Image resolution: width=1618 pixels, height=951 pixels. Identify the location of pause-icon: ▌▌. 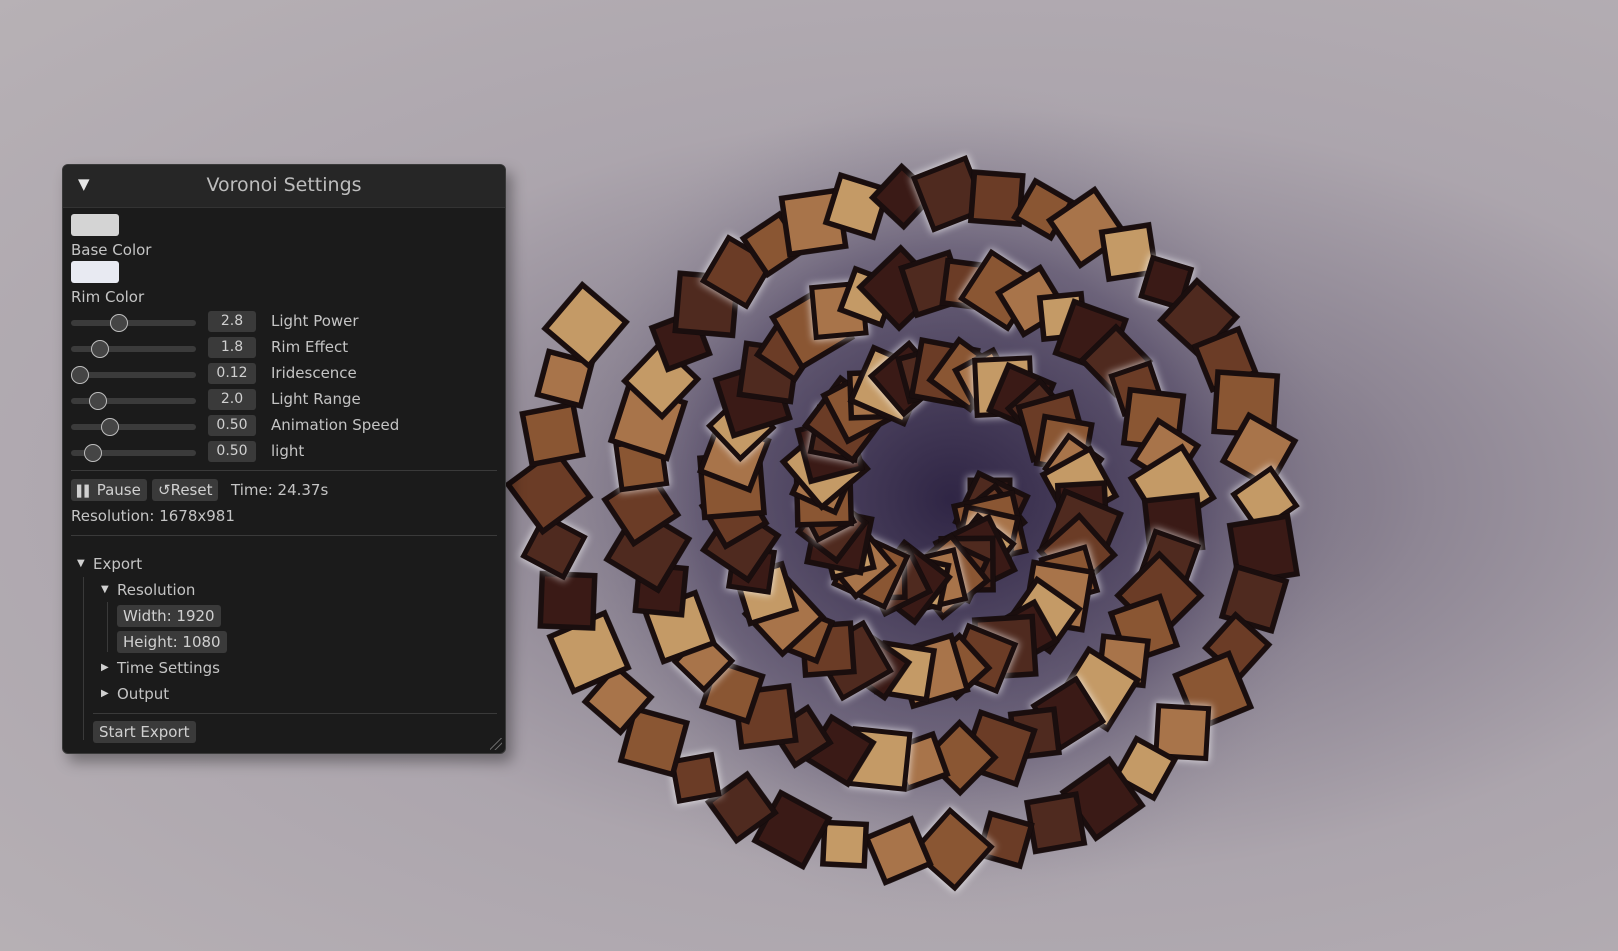
(85, 491).